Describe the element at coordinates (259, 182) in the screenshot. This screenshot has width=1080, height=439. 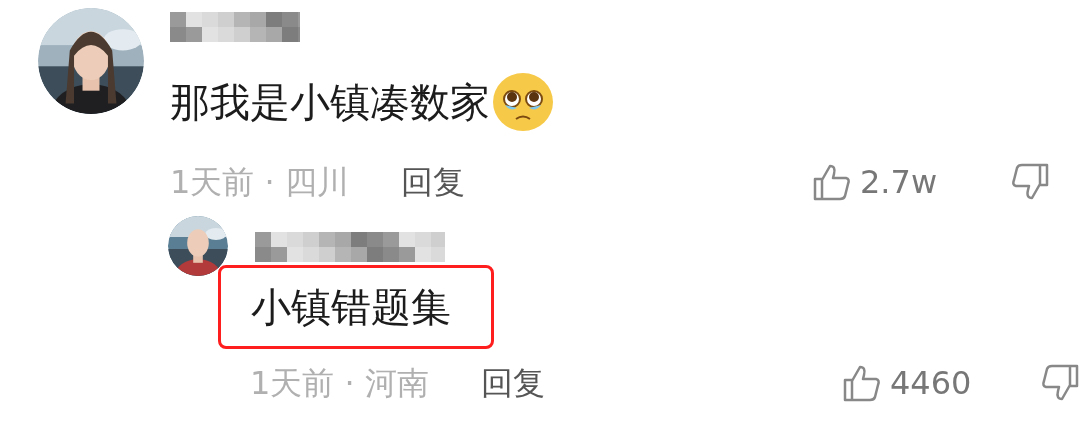
I see `time-location: 1天前 · 四川` at that location.